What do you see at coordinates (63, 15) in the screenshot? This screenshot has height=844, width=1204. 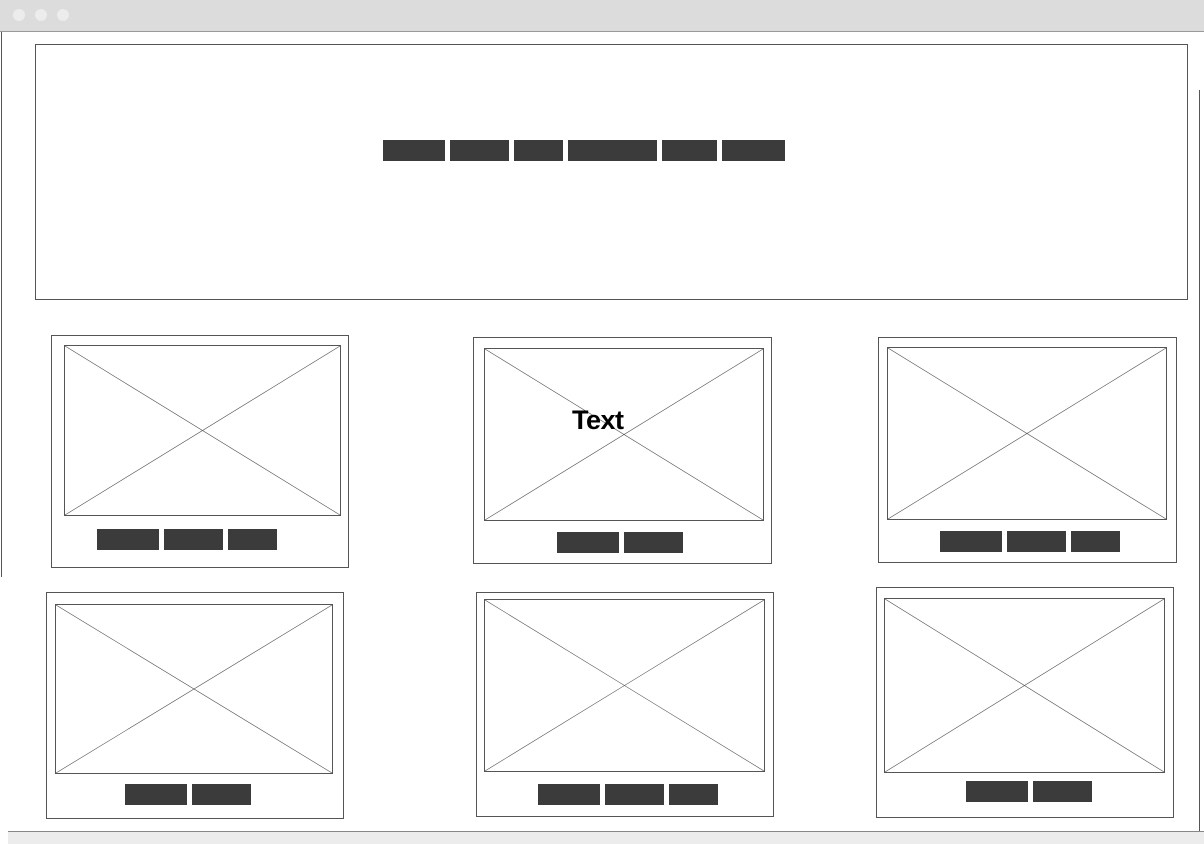 I see `maximize-icon` at bounding box center [63, 15].